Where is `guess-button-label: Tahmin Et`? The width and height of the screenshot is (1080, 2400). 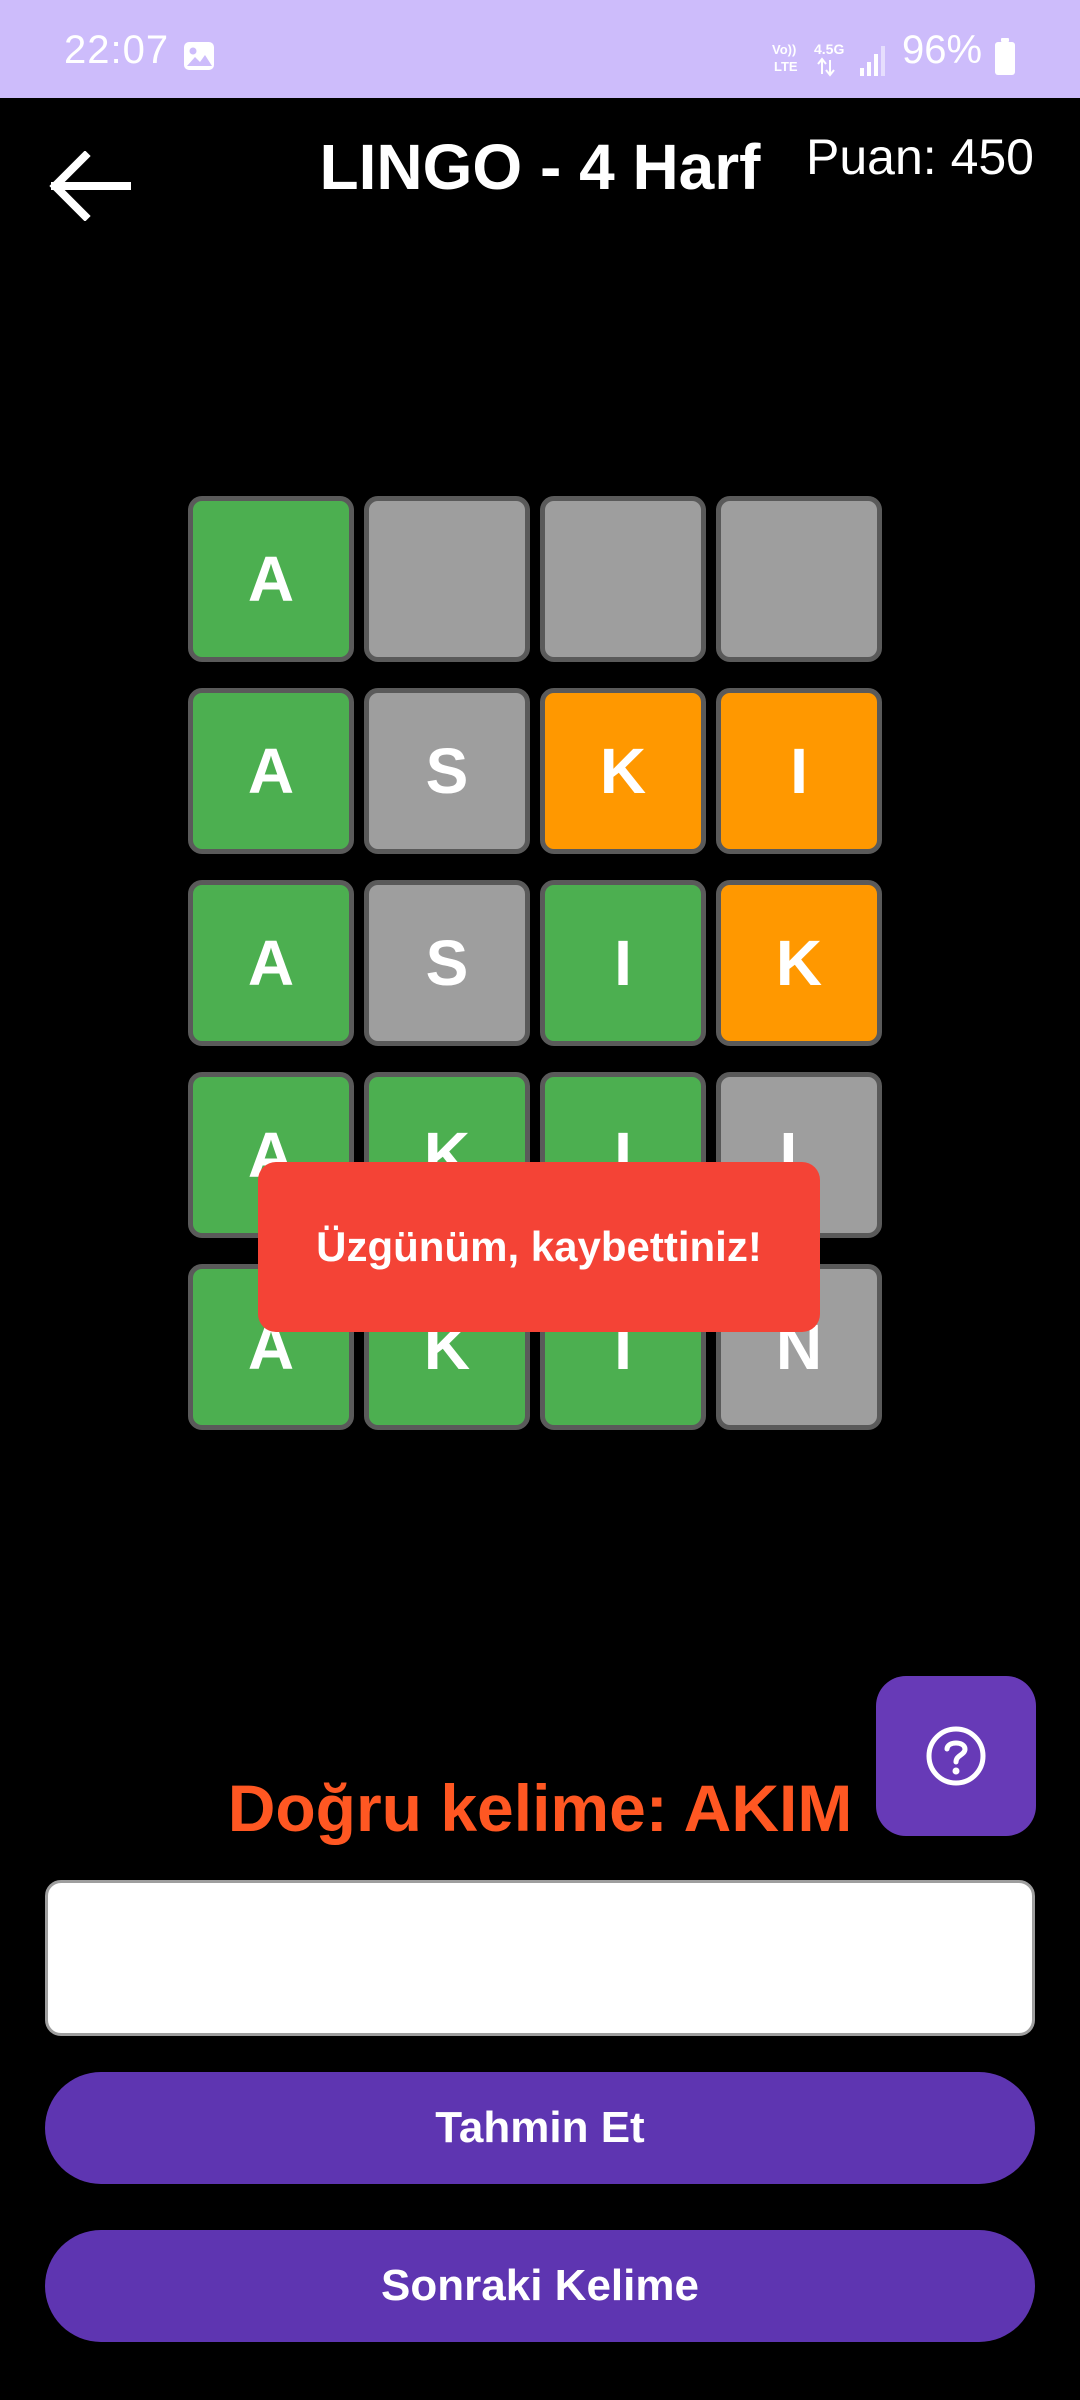
guess-button-label: Tahmin Et is located at coordinates (540, 2127).